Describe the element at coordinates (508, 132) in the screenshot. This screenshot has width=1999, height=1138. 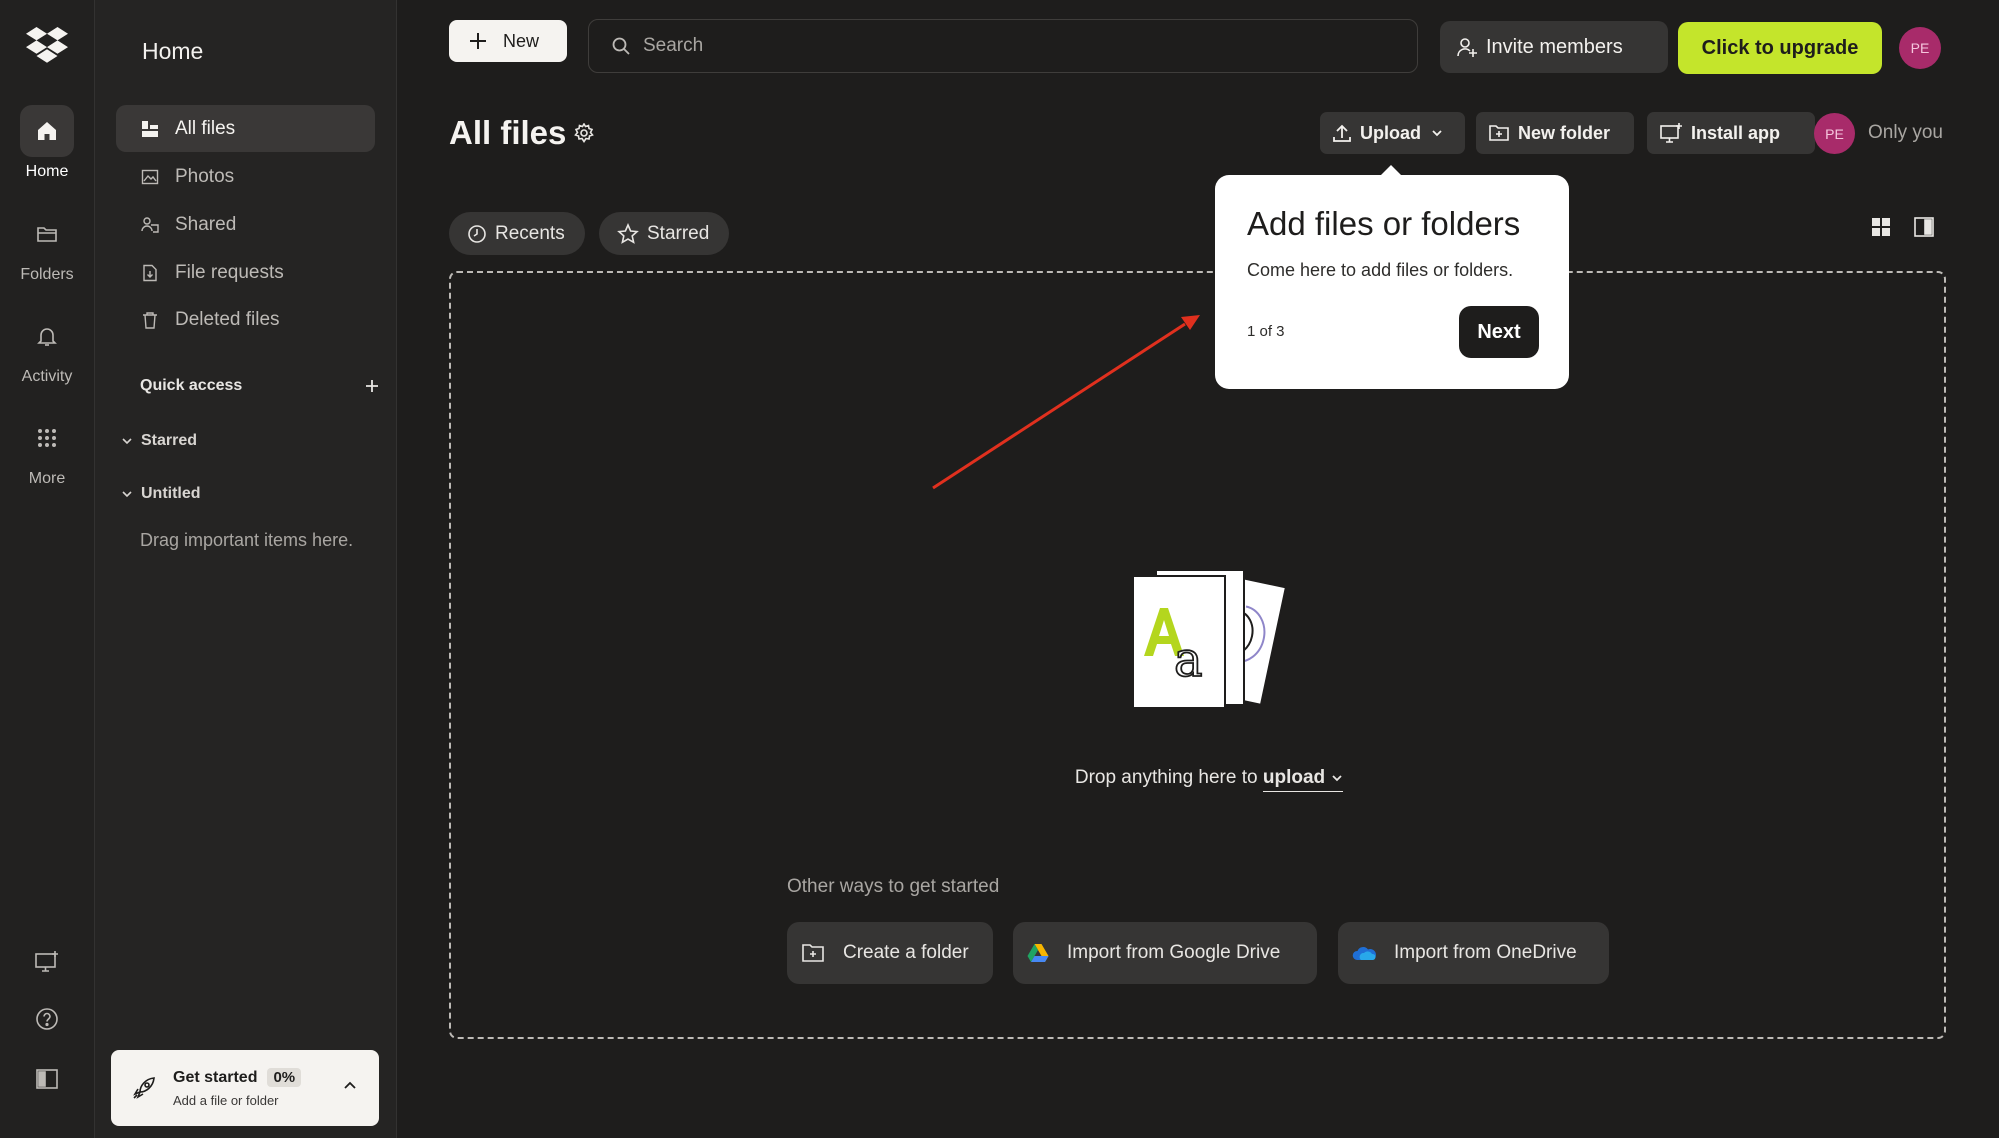
I see `page-title: All files` at that location.